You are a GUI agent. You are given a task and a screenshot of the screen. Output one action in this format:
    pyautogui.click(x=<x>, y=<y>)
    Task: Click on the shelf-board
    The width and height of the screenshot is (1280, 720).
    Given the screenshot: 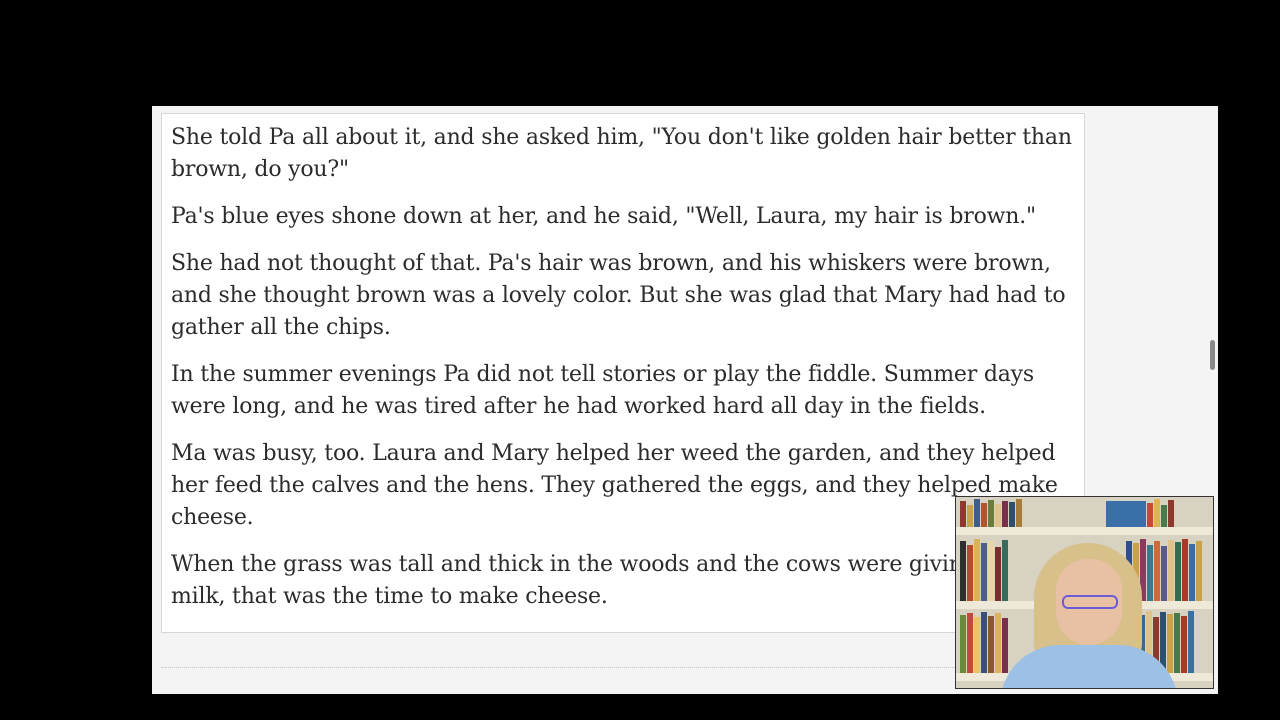 What is the action you would take?
    pyautogui.click(x=1084, y=531)
    